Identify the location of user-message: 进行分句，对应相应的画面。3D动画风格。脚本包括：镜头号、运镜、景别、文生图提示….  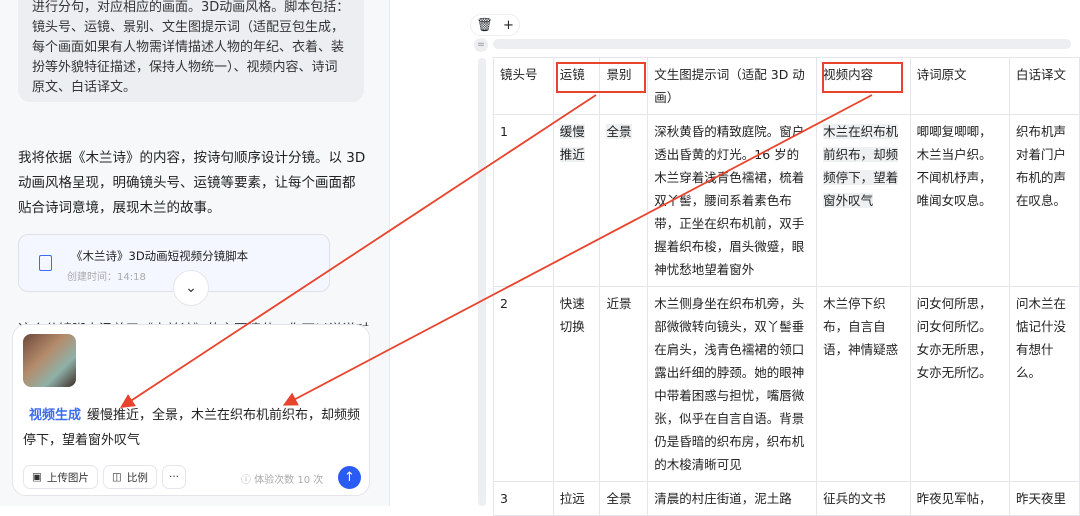
(191, 51).